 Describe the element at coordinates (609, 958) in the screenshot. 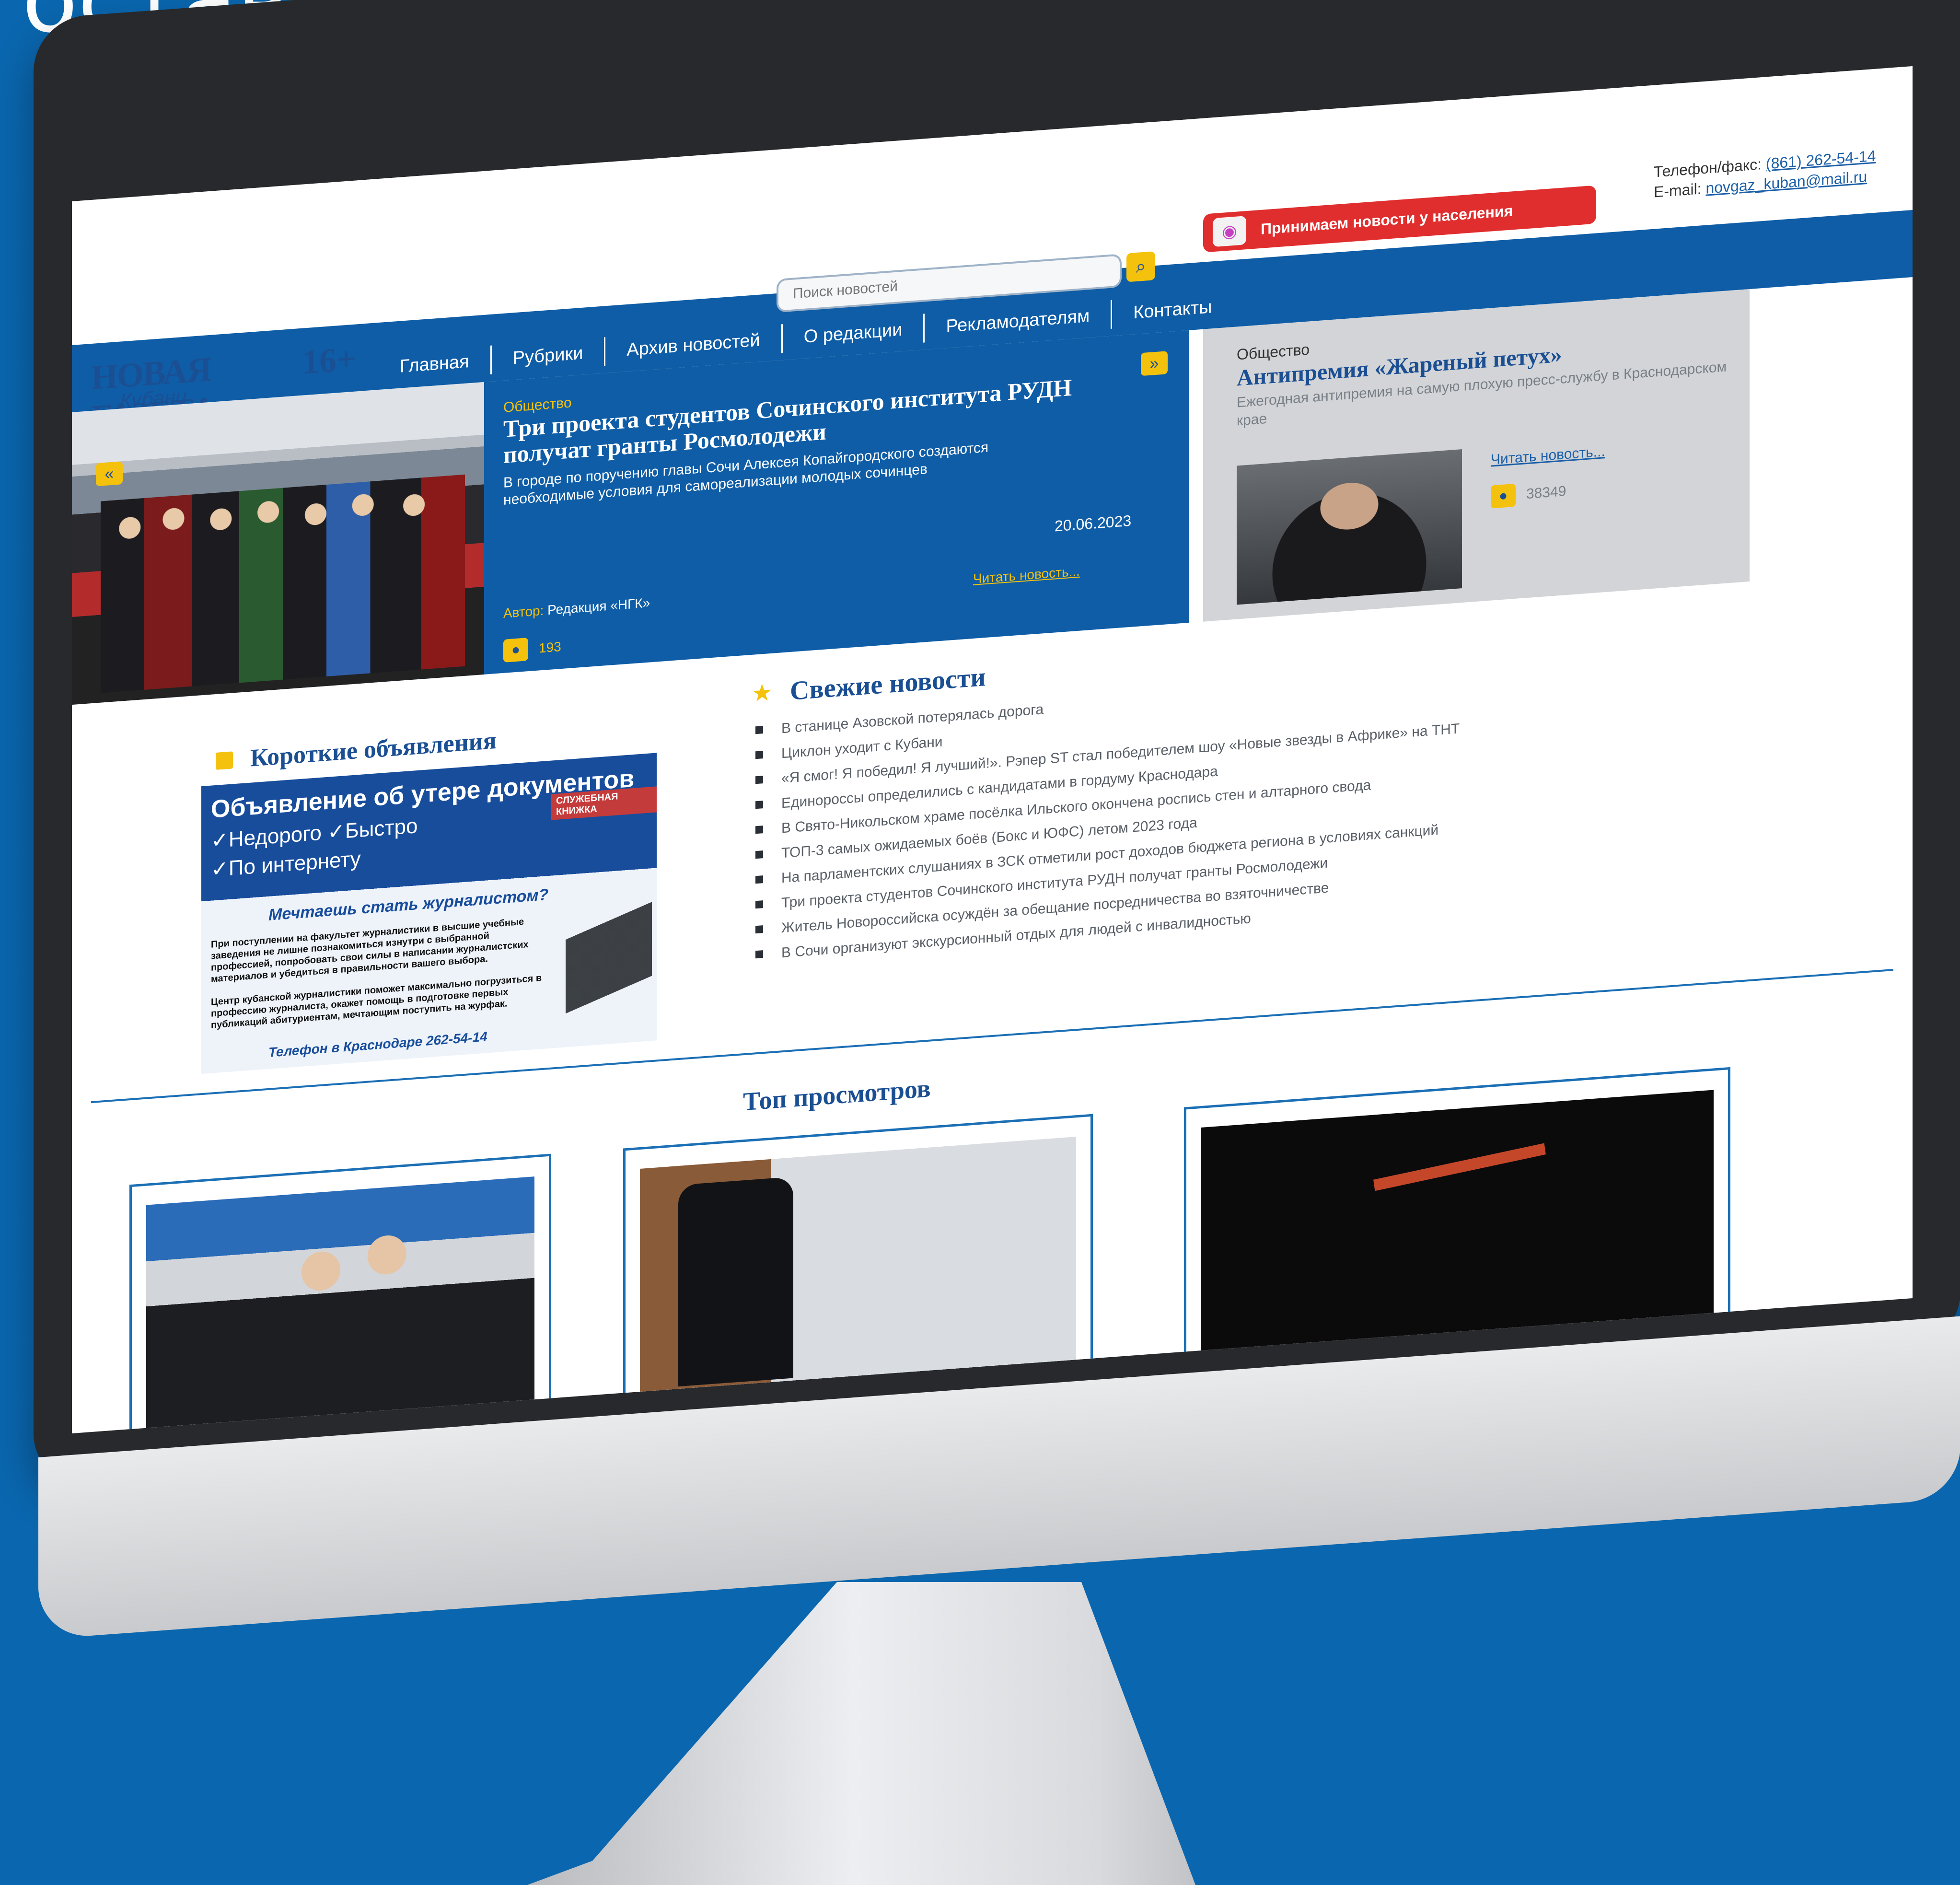

I see `camera-silhouette-icon` at that location.